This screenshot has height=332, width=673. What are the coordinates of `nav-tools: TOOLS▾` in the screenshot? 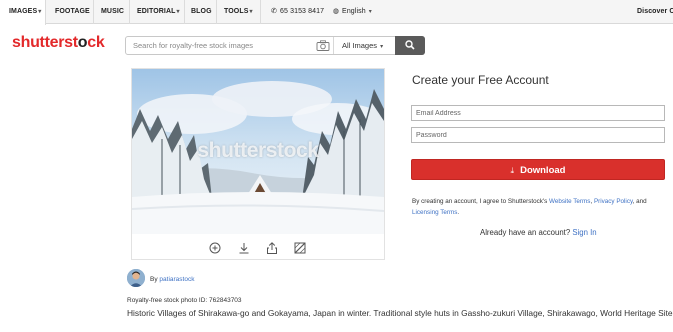 It's located at (238, 12).